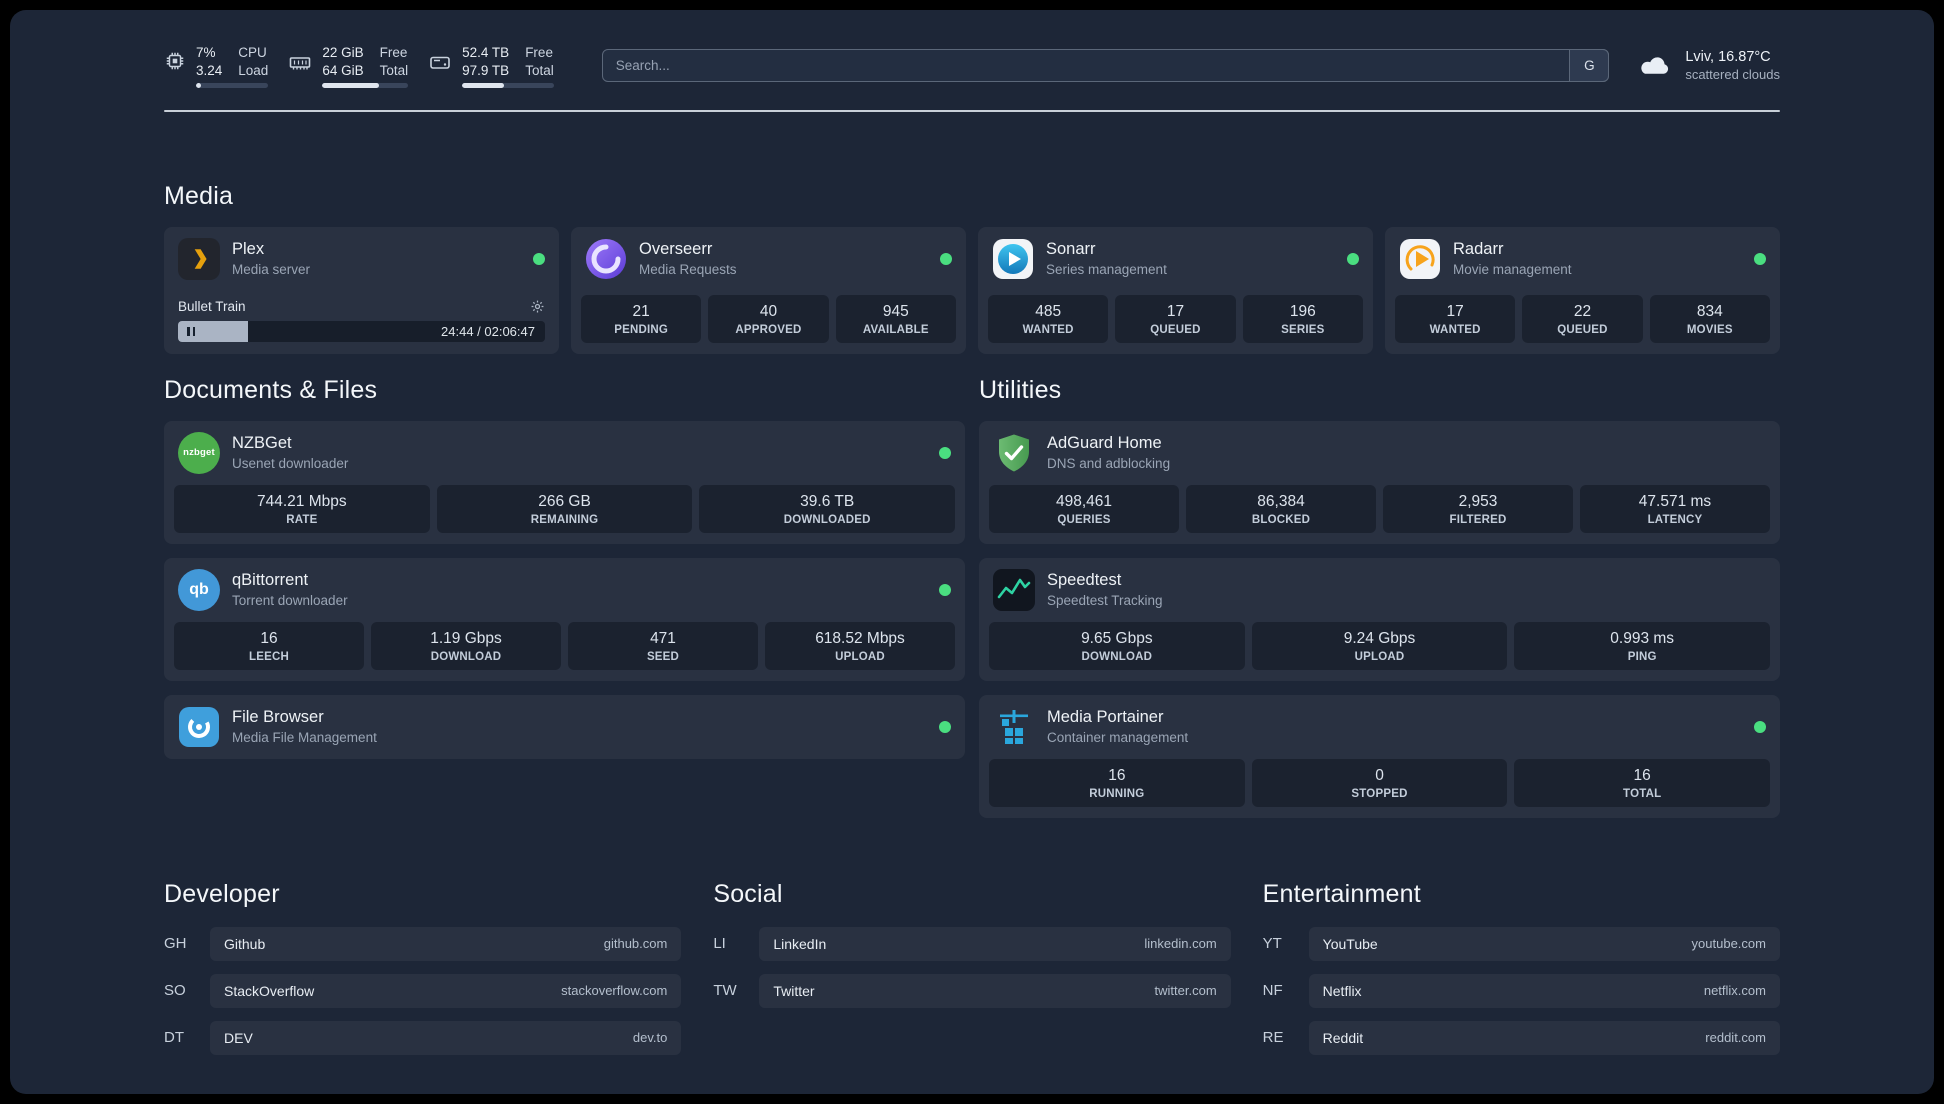 The image size is (1944, 1104). I want to click on search-input, so click(1105, 66).